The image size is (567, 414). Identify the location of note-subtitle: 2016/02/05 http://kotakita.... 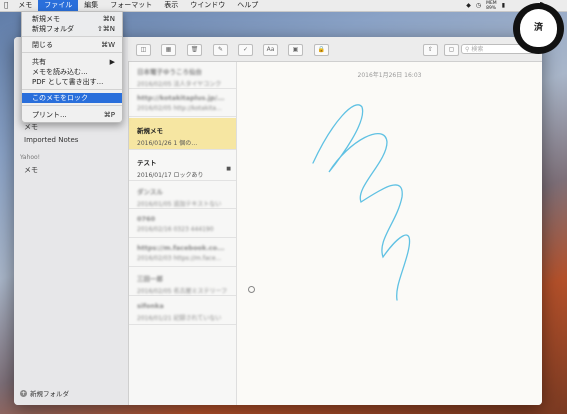
(179, 108).